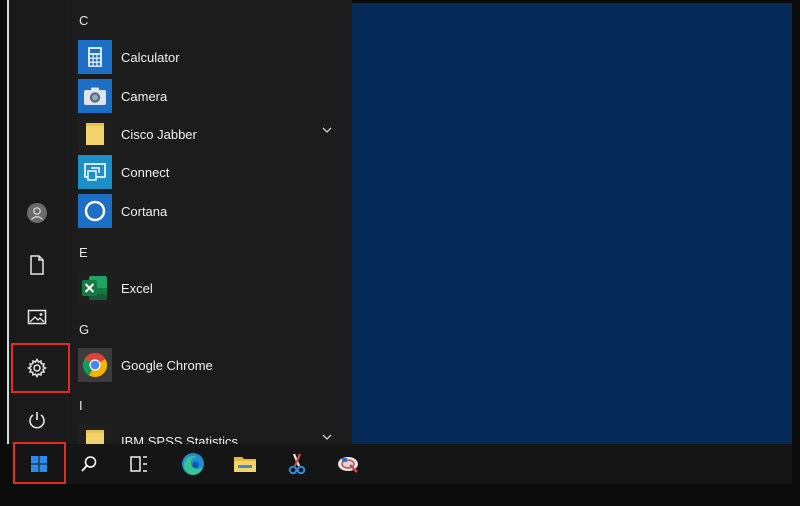 The image size is (800, 506). I want to click on edge-button, so click(193, 464).